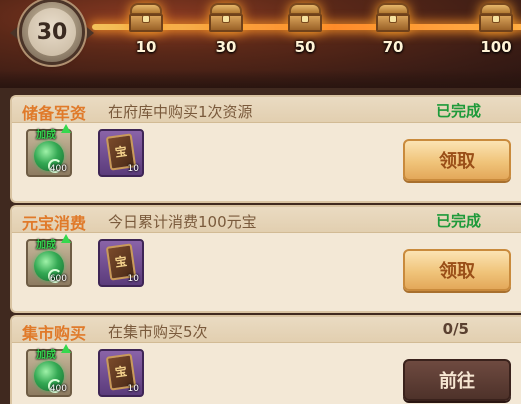 The width and height of the screenshot is (521, 404). Describe the element at coordinates (58, 279) in the screenshot. I see `item-count: 600` at that location.